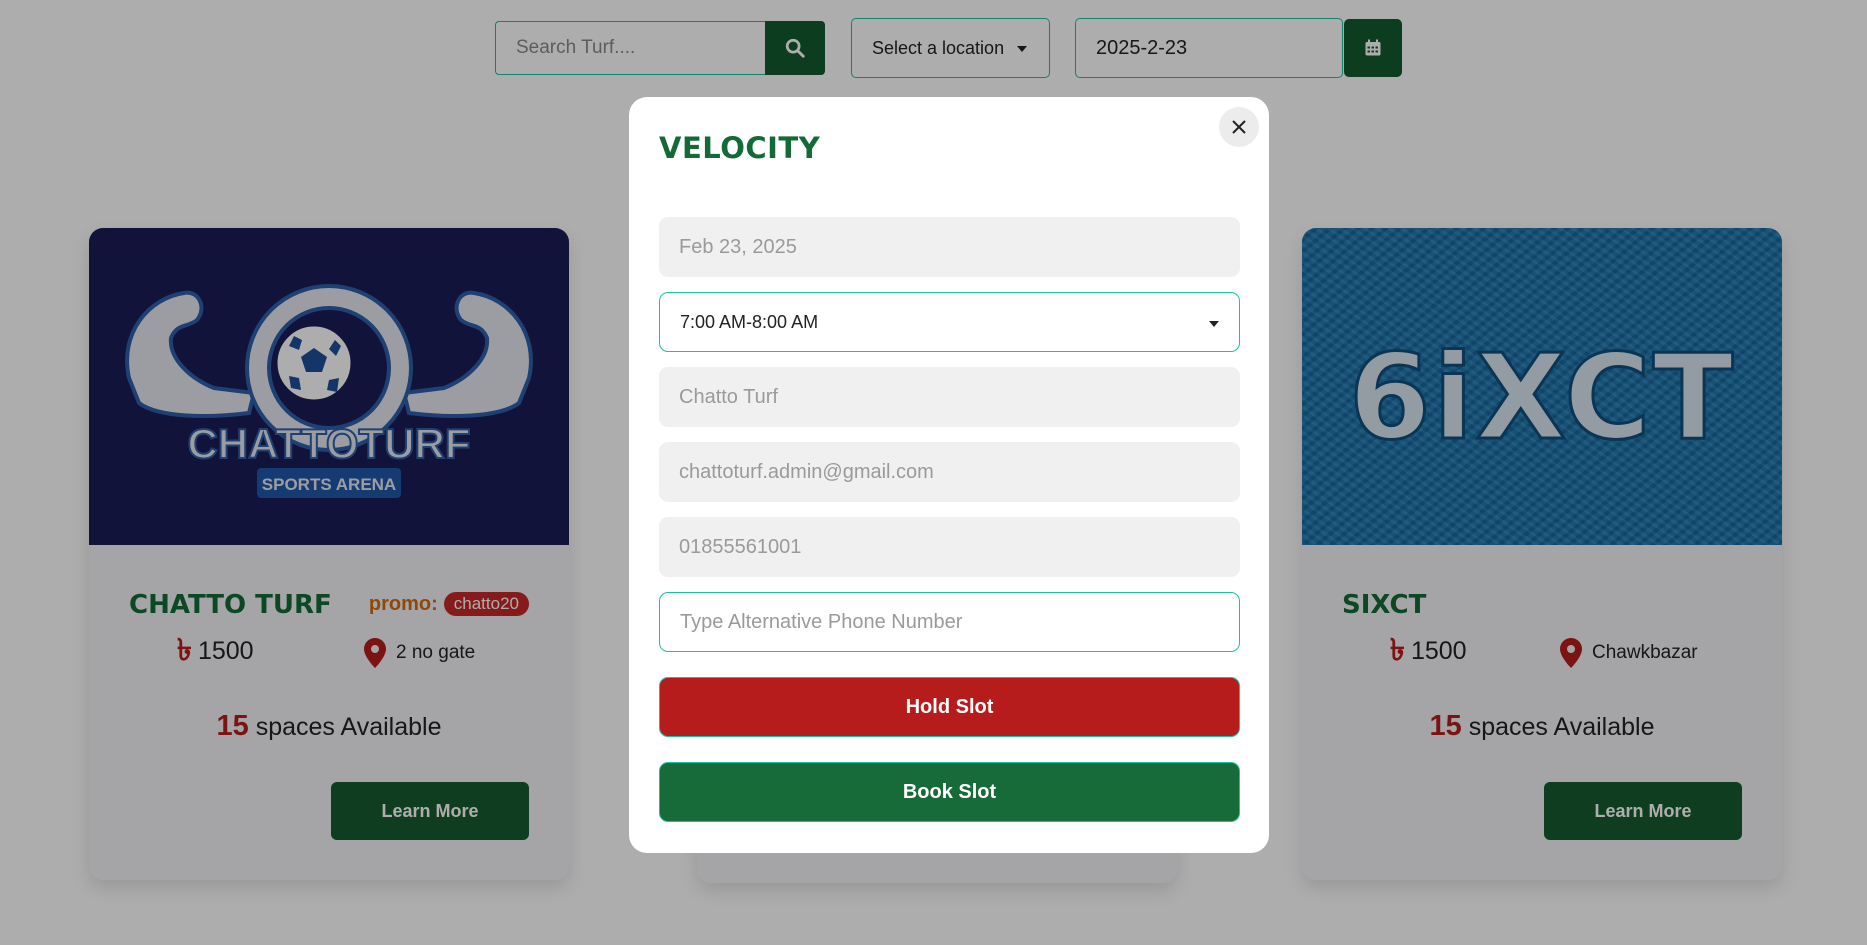  What do you see at coordinates (749, 321) in the screenshot?
I see `time-slot-value: 7:00 AM-8:00 AM` at bounding box center [749, 321].